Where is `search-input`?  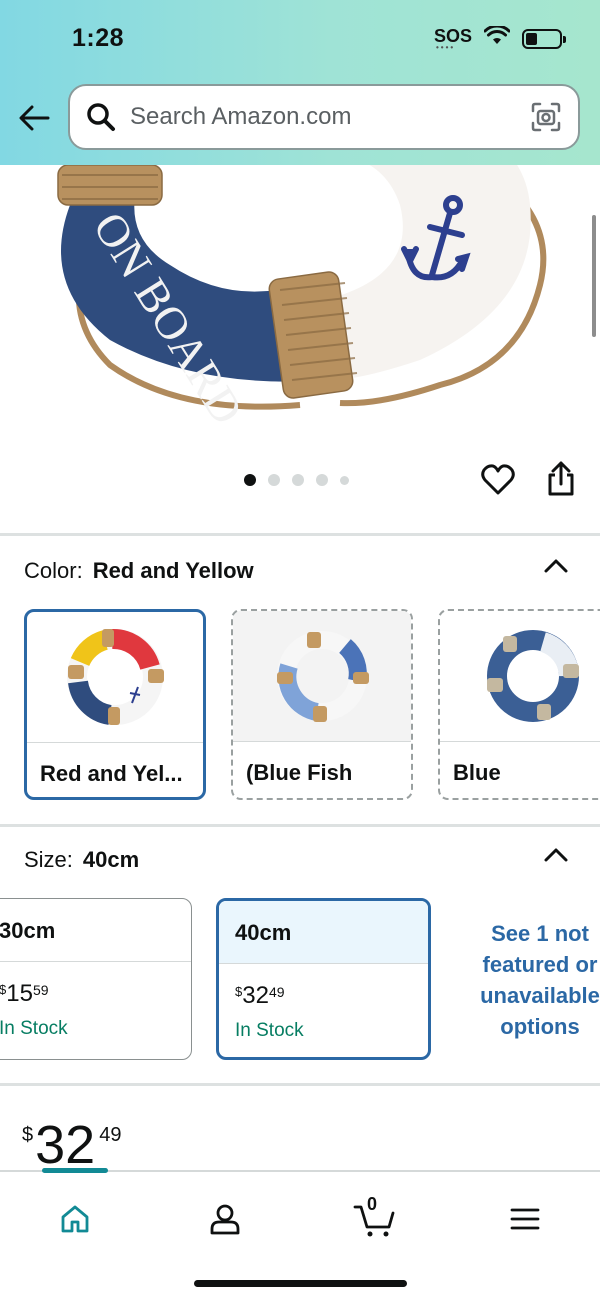
search-input is located at coordinates (330, 117).